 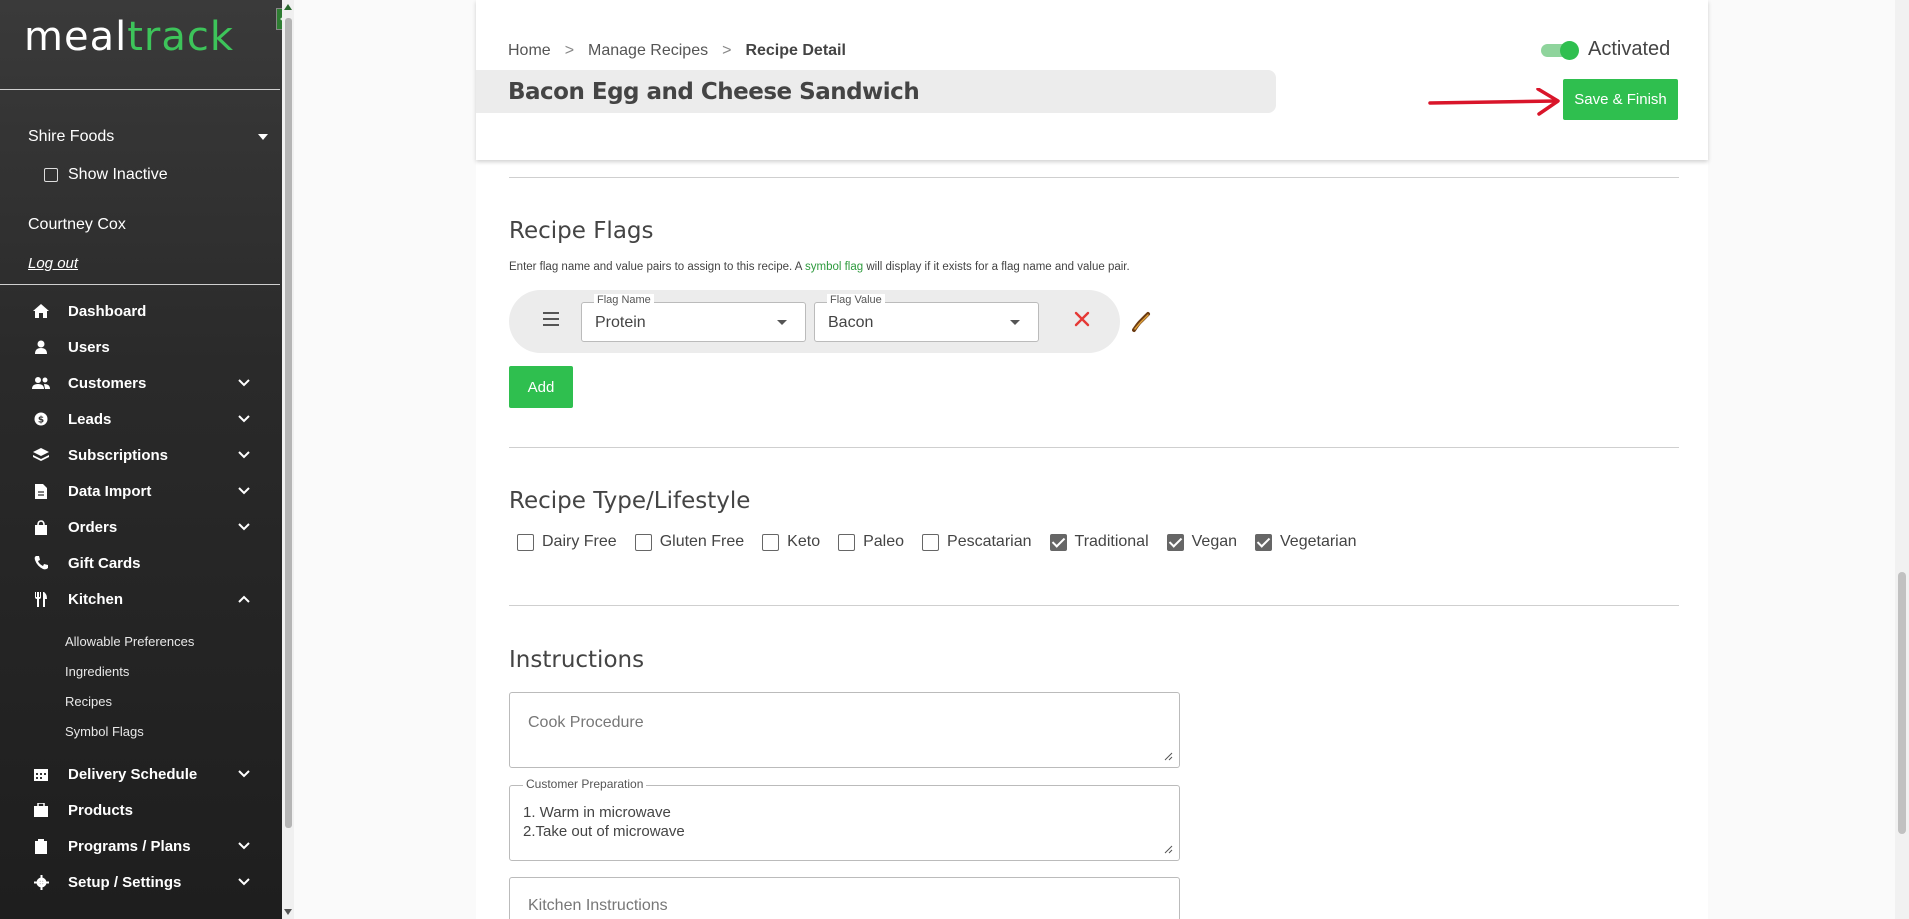 What do you see at coordinates (97, 671) in the screenshot?
I see `sub-ingredients: Ingredients` at bounding box center [97, 671].